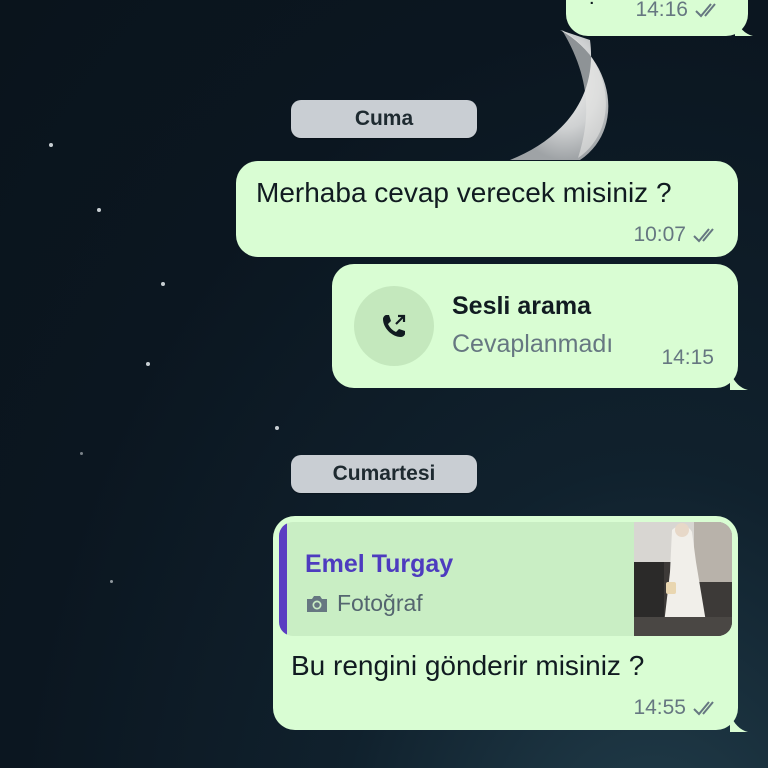 The width and height of the screenshot is (768, 768). Describe the element at coordinates (659, 707) in the screenshot. I see `message-time: 14:55` at that location.